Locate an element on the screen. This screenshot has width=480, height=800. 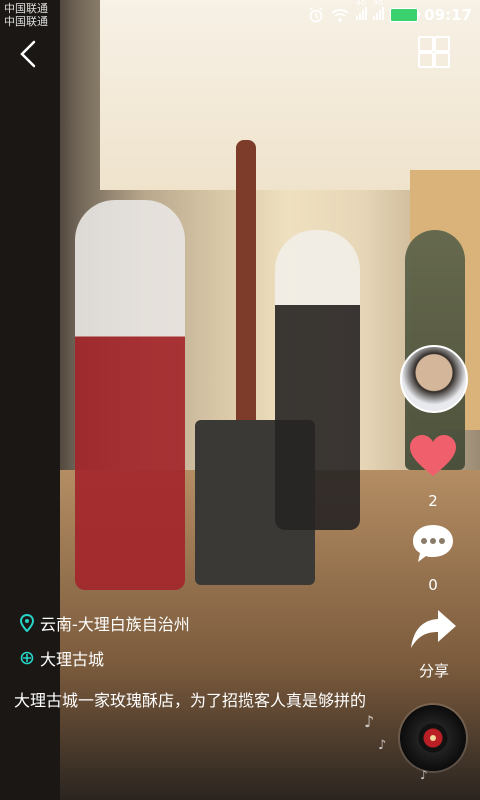
post-caption: 大理古城一家玫瑰酥店，为了招揽客人真是够拼的 is located at coordinates (190, 700).